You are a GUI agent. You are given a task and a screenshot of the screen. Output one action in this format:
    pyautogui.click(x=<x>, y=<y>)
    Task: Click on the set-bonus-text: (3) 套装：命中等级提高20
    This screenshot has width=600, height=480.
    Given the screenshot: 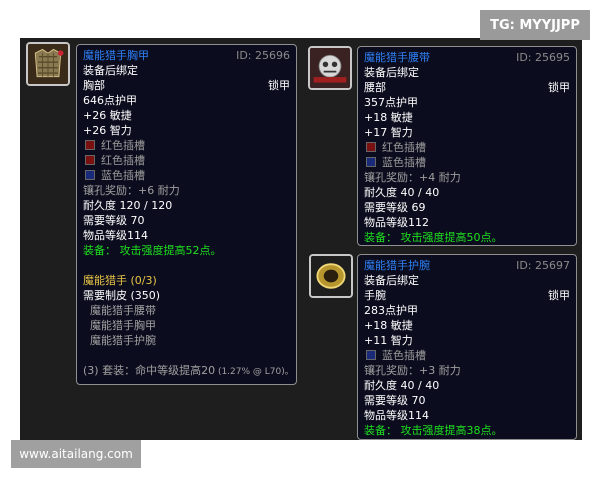 What is the action you would take?
    pyautogui.click(x=149, y=370)
    